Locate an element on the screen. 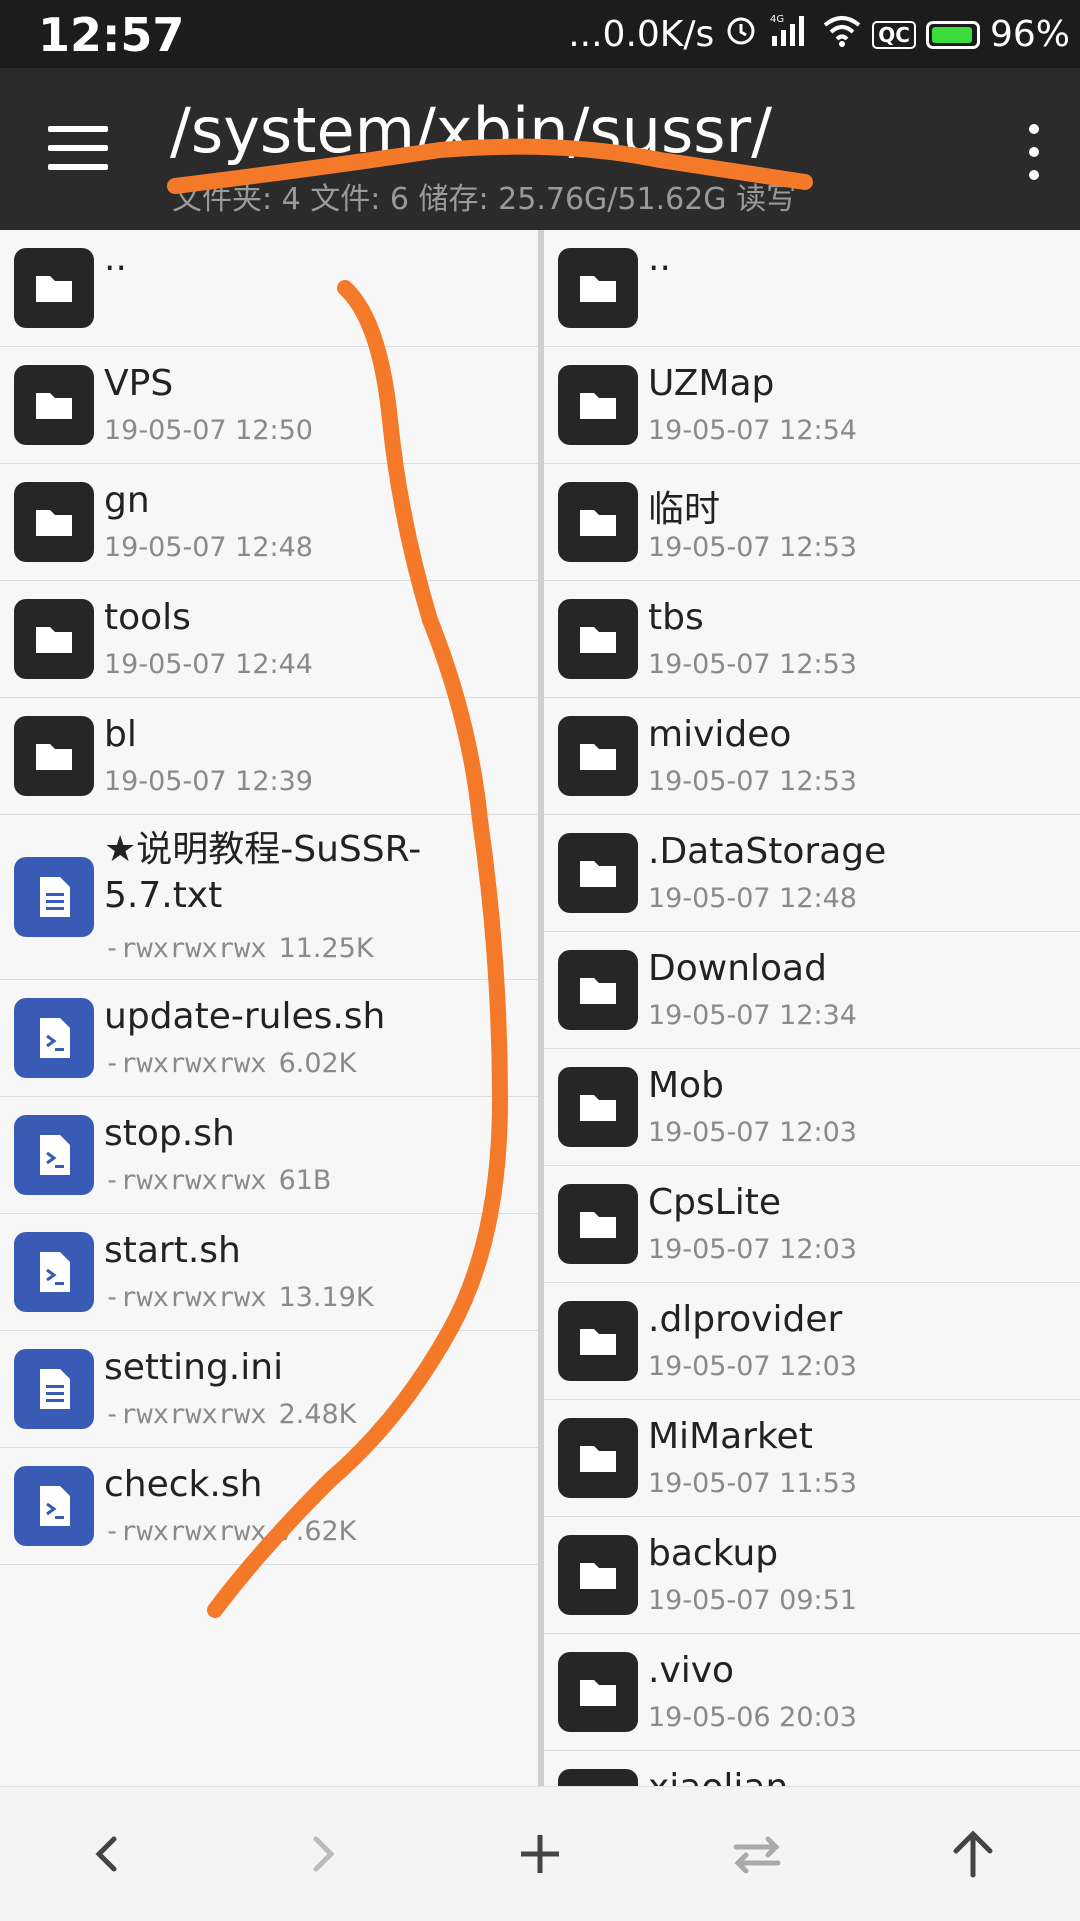 This screenshot has width=1080, height=1921. signal-icon: 4G is located at coordinates (790, 34).